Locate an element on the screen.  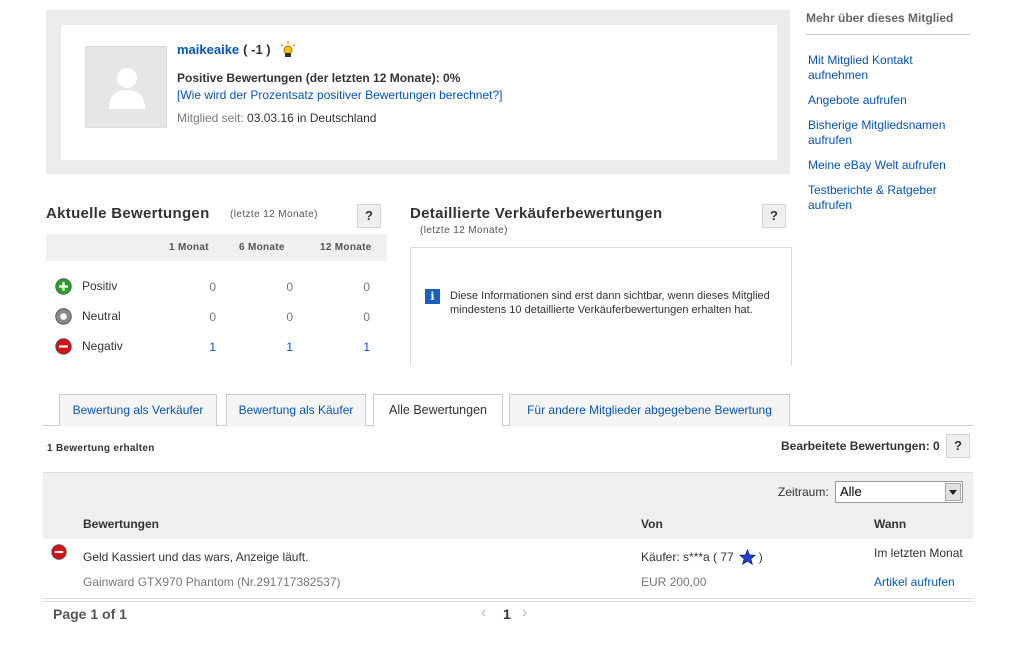
member-since: Mitglied seit: 03.03.16 in Deutschland is located at coordinates (276, 118).